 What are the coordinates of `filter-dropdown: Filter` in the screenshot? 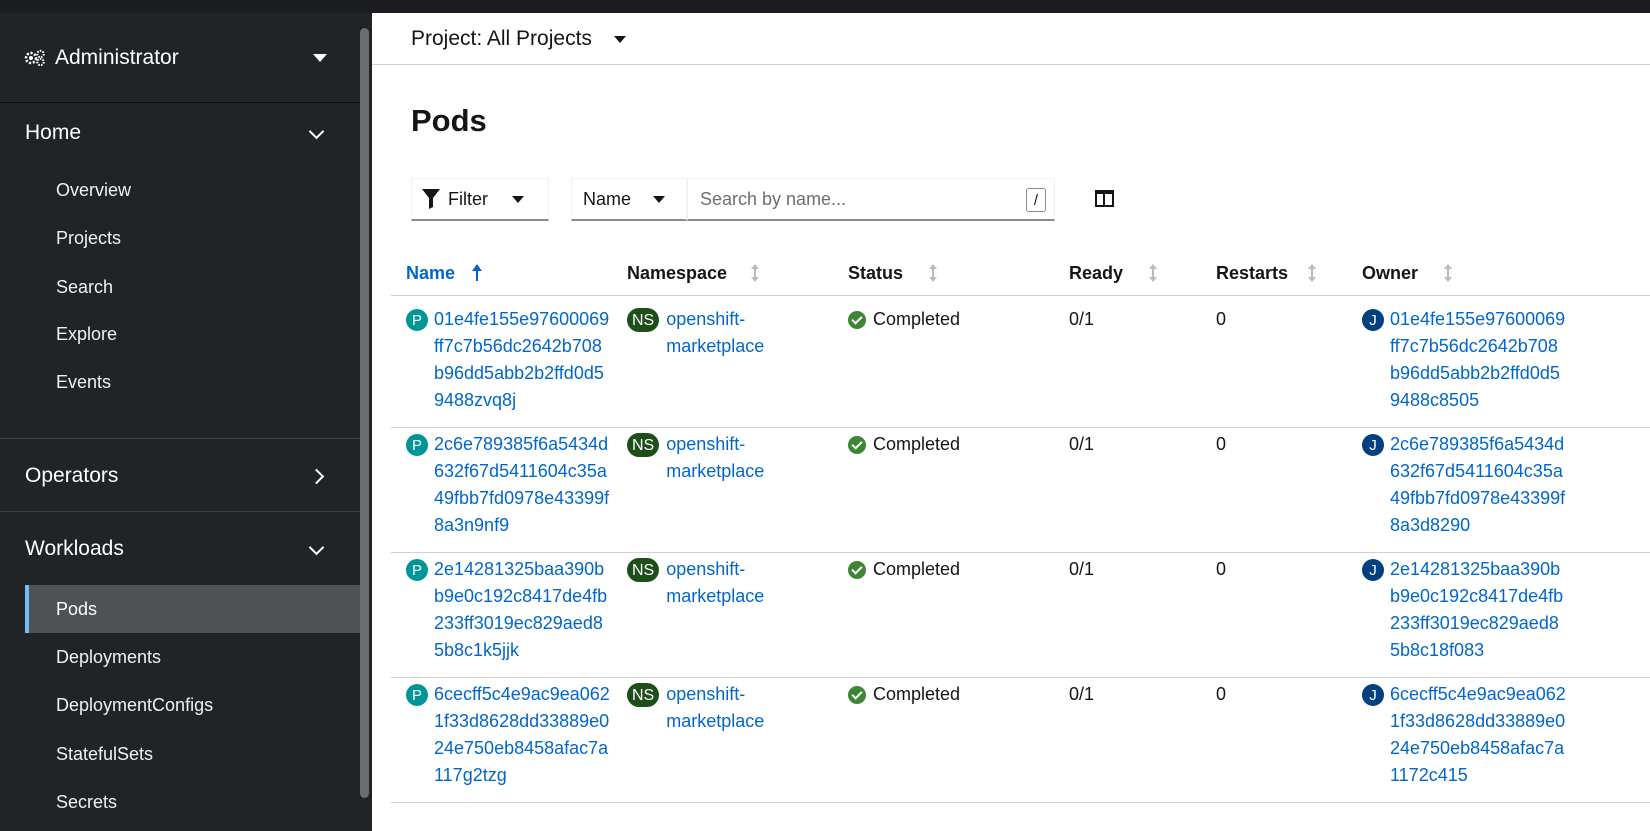 It's located at (480, 199).